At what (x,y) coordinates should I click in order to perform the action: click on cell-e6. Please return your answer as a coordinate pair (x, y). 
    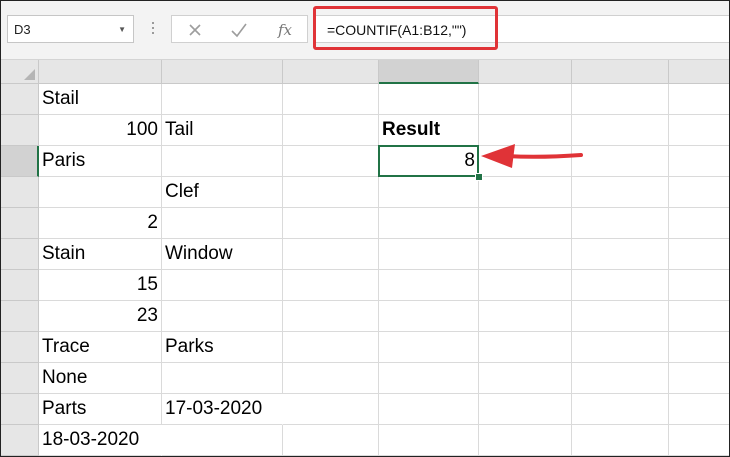
    Looking at the image, I should click on (525, 254).